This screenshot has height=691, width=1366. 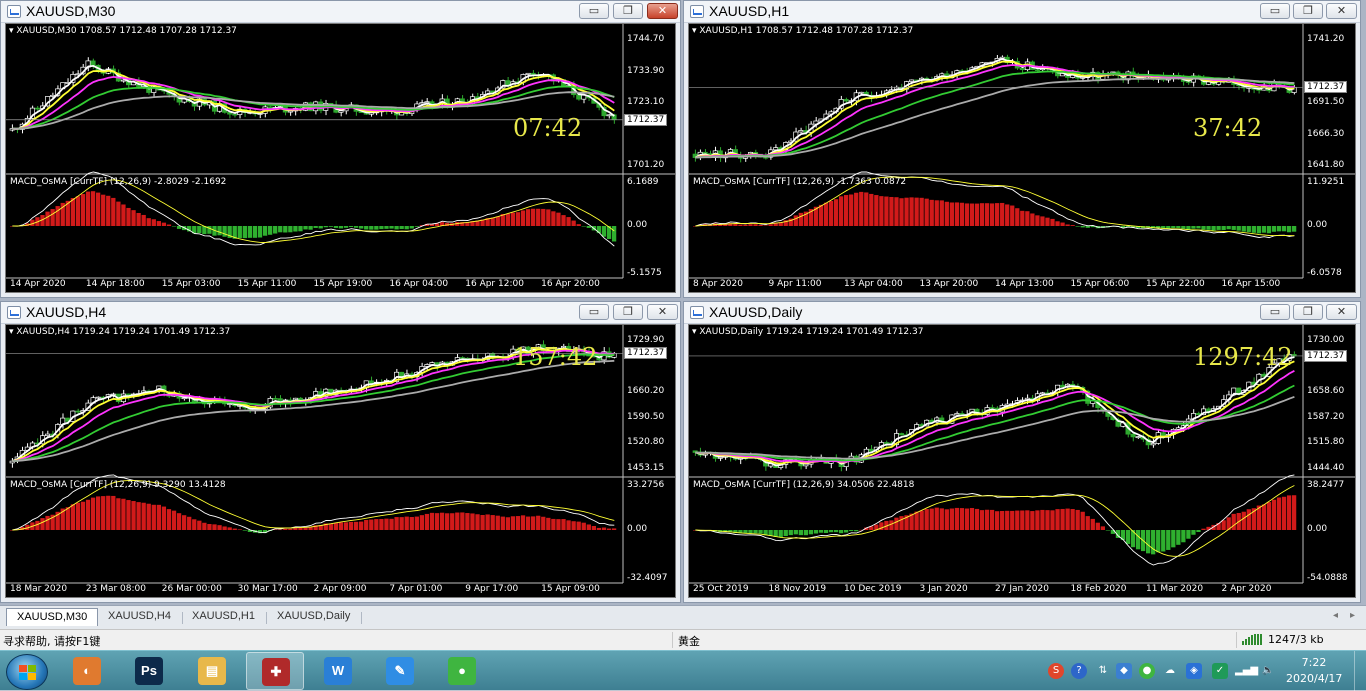 What do you see at coordinates (313, 617) in the screenshot?
I see `tab-xauusd-daily: XAUUSD,Daily` at bounding box center [313, 617].